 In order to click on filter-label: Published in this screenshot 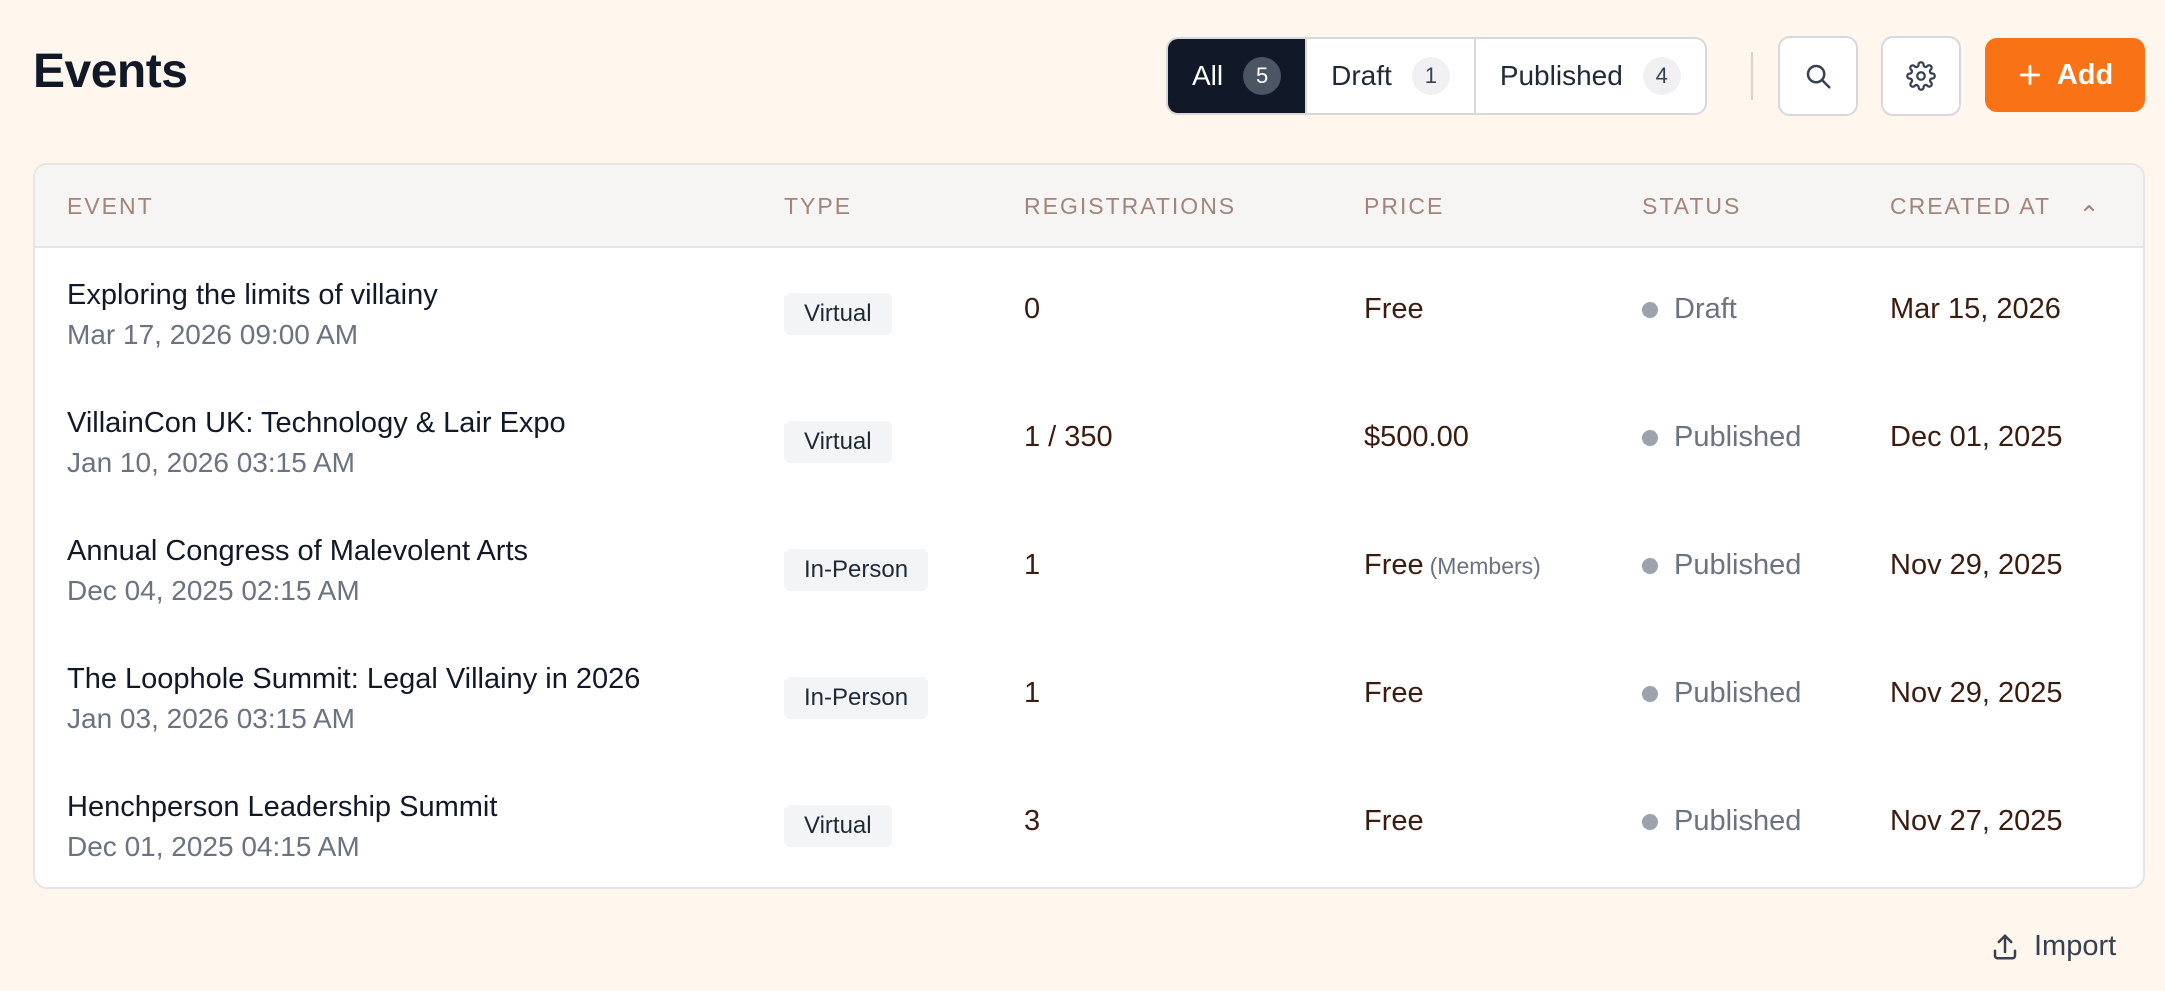, I will do `click(1561, 75)`.